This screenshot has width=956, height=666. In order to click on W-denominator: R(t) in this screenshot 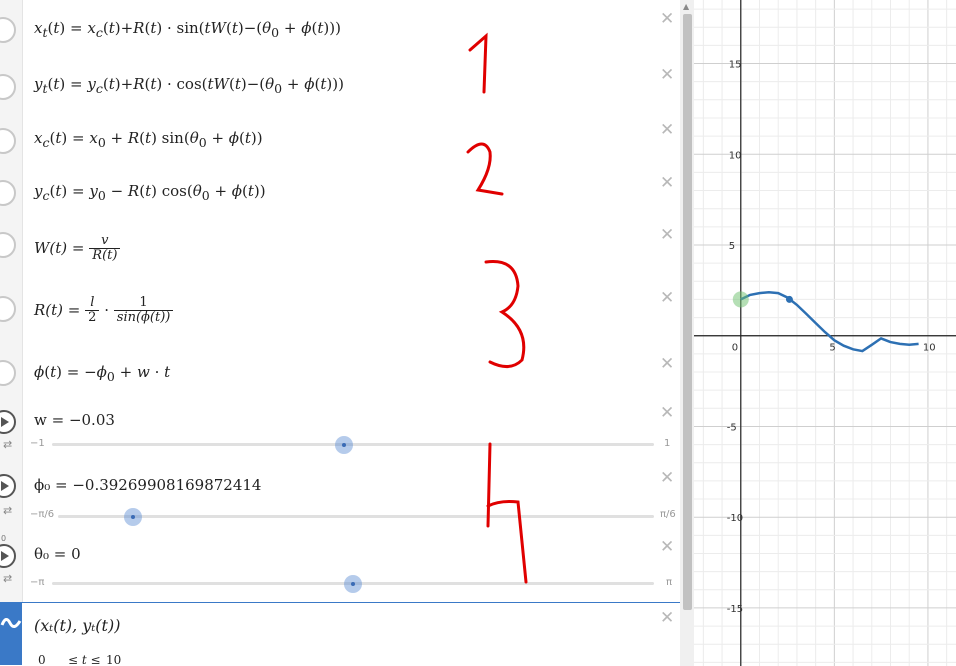, I will do `click(105, 256)`.